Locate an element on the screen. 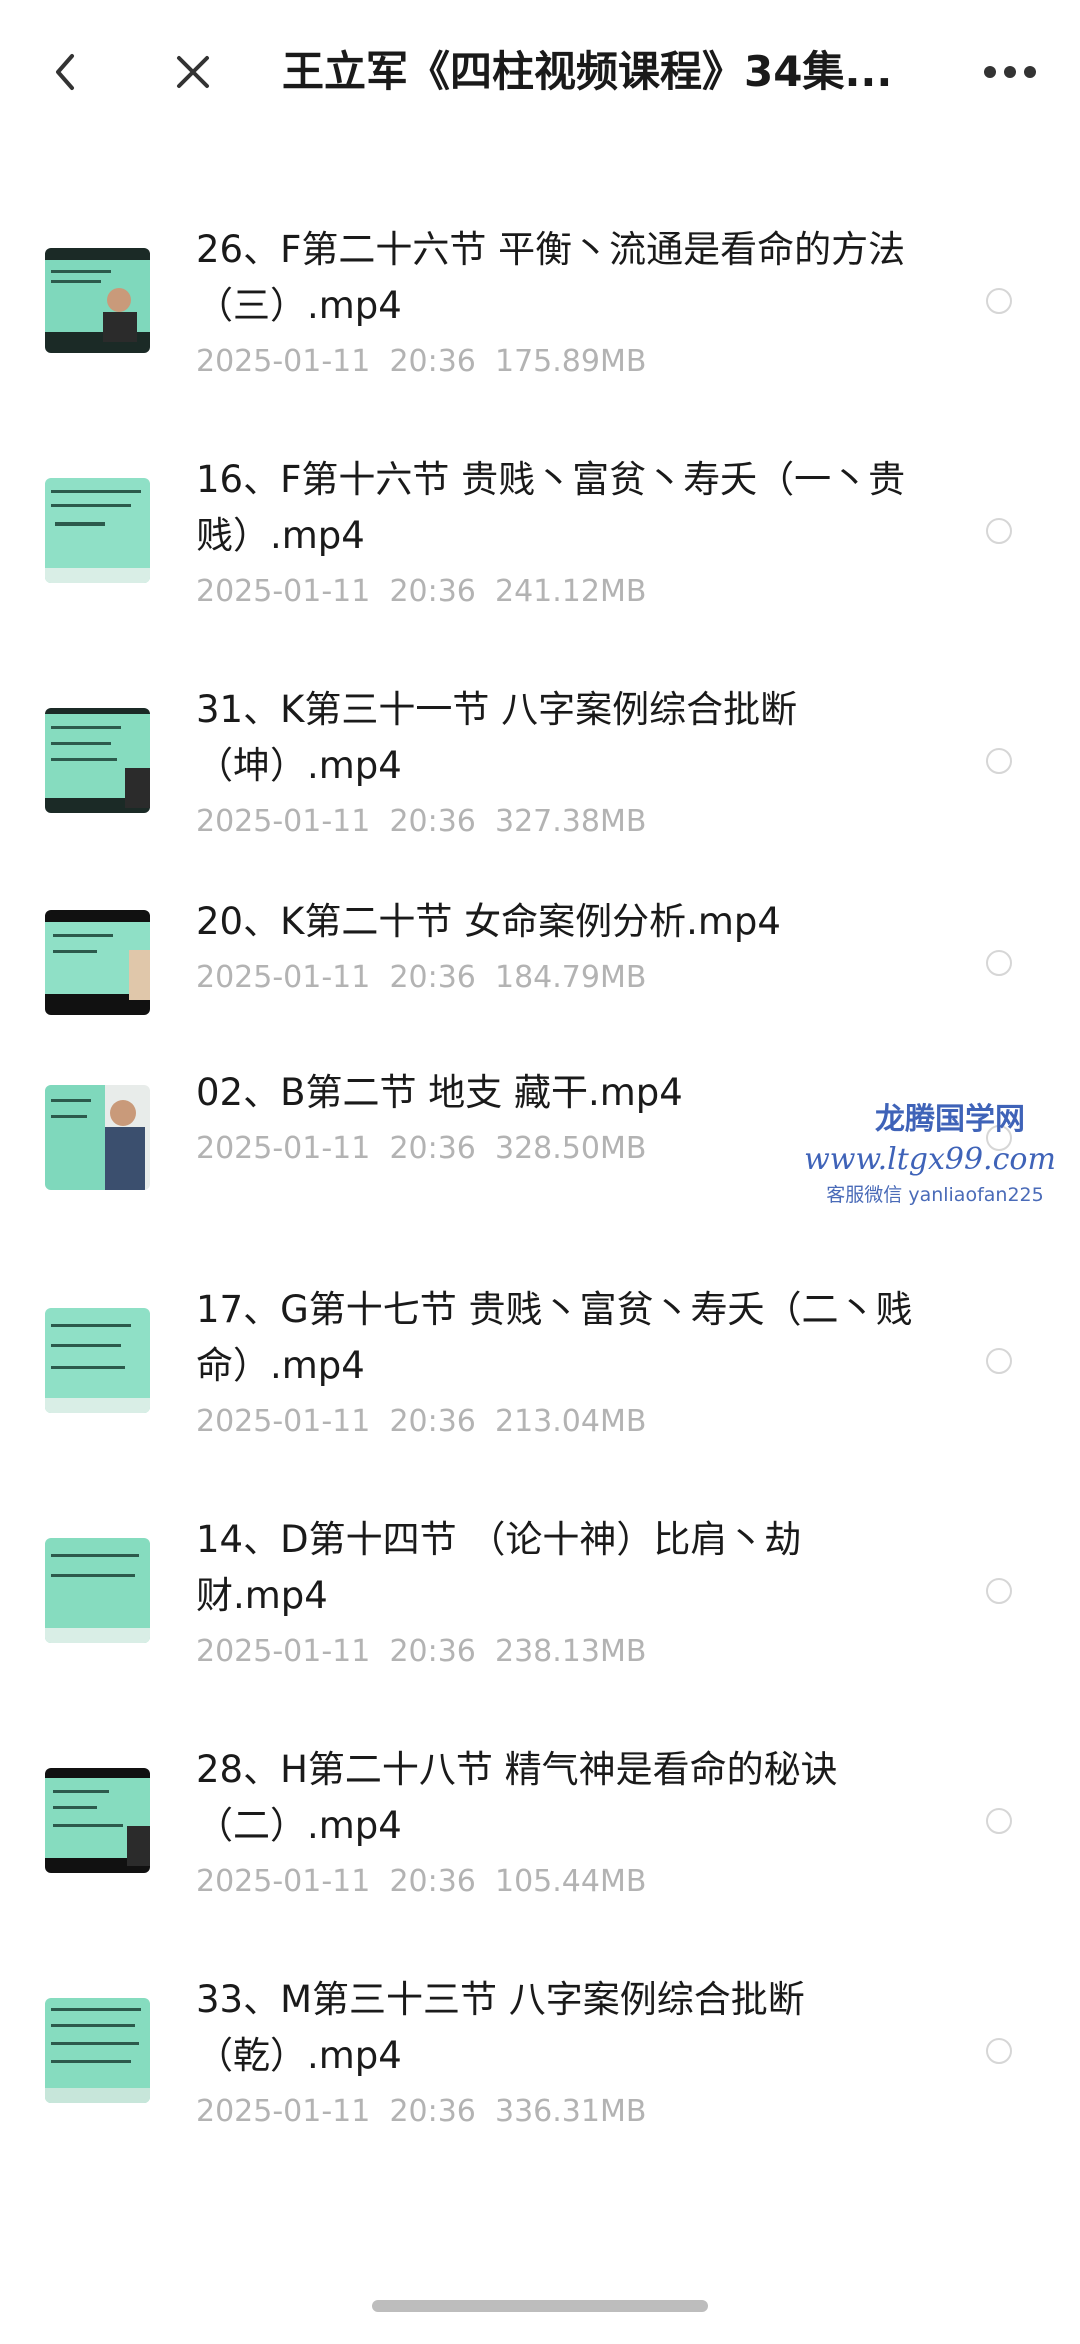  watermark: 龙腾国学网 www.ltgx99.com 客服微信 yanliaofan225 is located at coordinates (942, 1155).